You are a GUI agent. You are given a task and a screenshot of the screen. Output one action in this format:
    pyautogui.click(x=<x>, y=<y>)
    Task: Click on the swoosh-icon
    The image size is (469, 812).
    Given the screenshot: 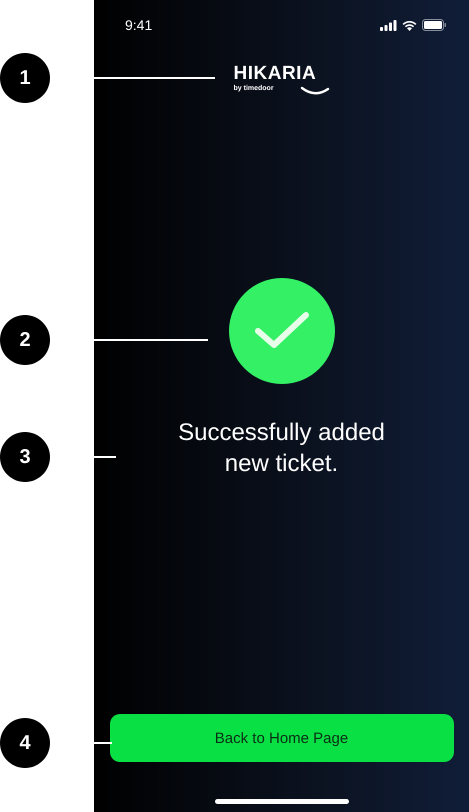 What is the action you would take?
    pyautogui.click(x=315, y=91)
    